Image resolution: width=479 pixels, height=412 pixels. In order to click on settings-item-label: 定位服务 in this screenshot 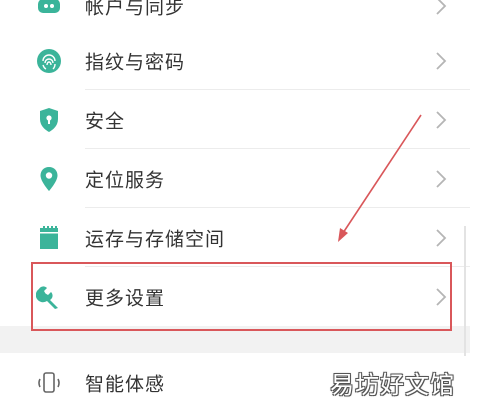, I will do `click(125, 180)`.